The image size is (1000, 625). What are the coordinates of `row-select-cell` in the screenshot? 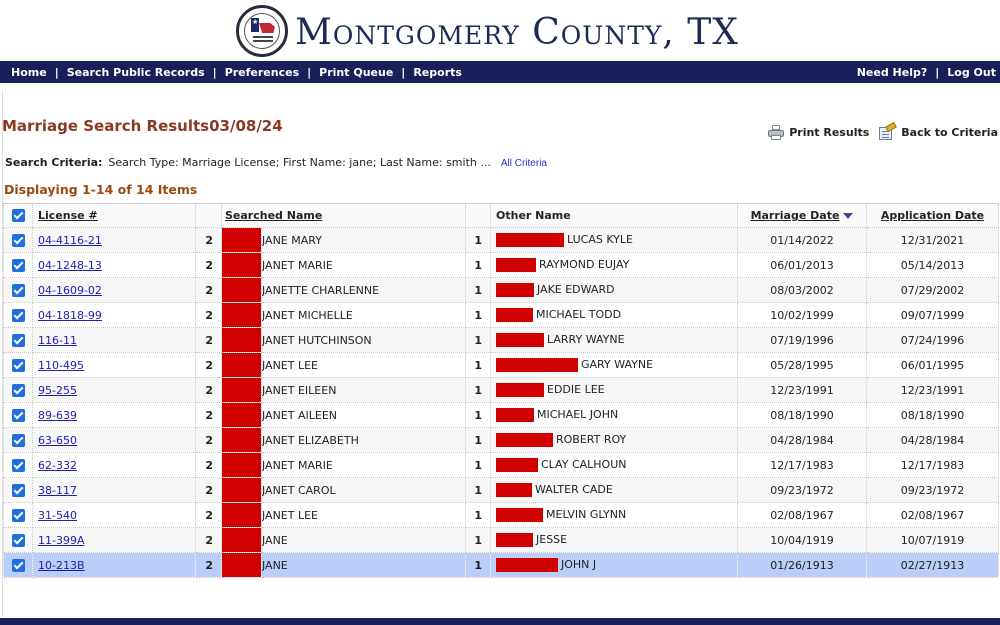 It's located at (18, 565).